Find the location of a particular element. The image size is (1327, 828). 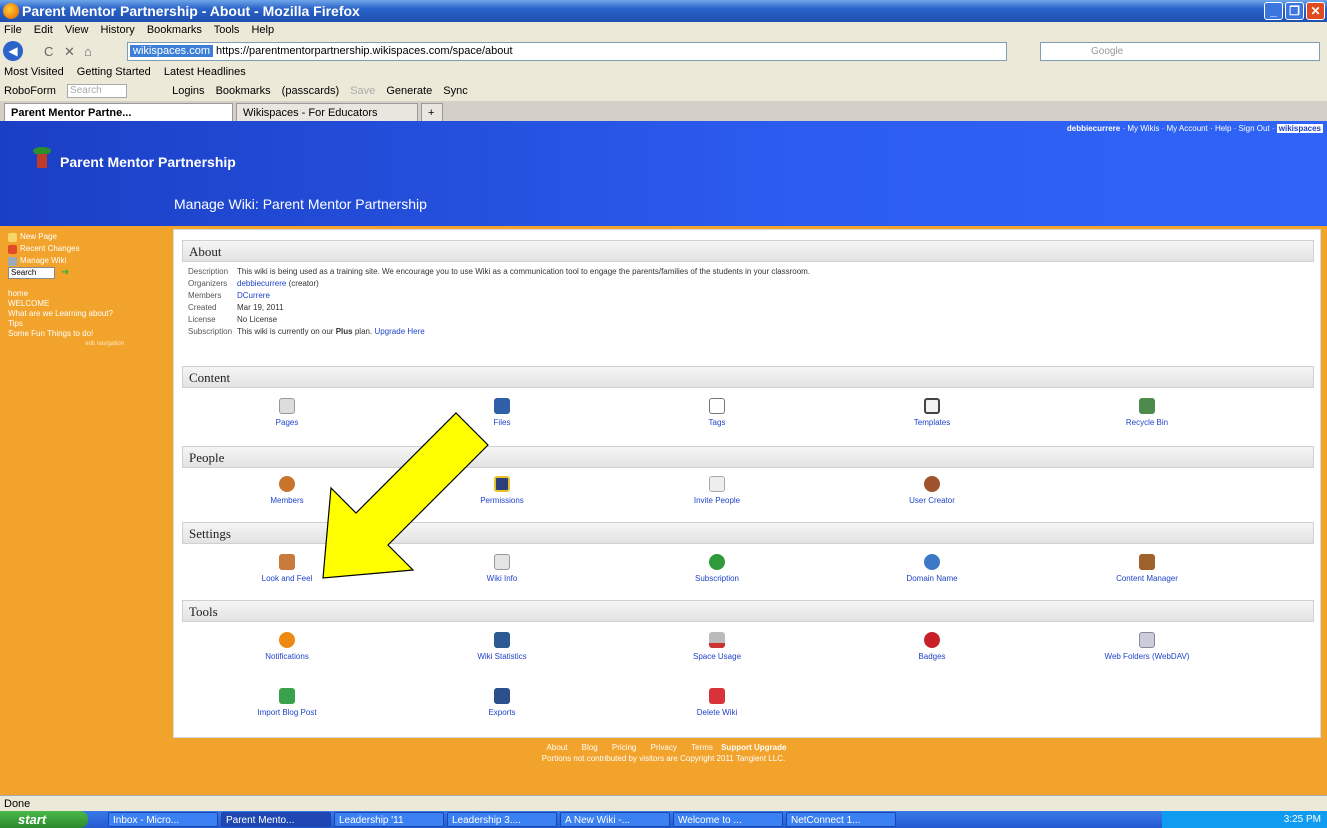

tools-row-2: Import Blog Post Exports Delete Wiki is located at coordinates (748, 708).